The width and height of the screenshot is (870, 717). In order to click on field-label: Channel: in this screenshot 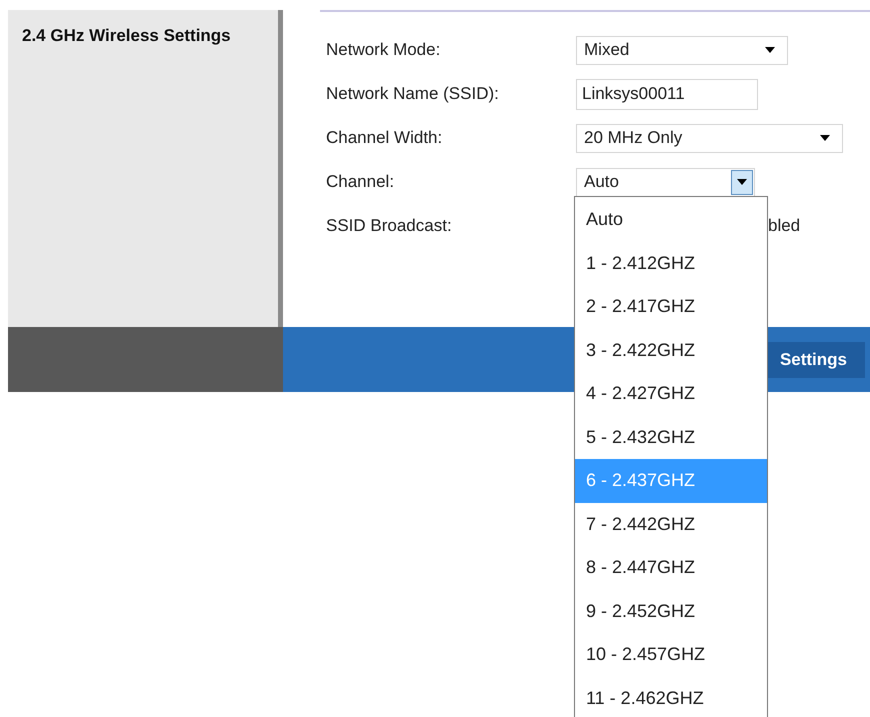, I will do `click(361, 182)`.